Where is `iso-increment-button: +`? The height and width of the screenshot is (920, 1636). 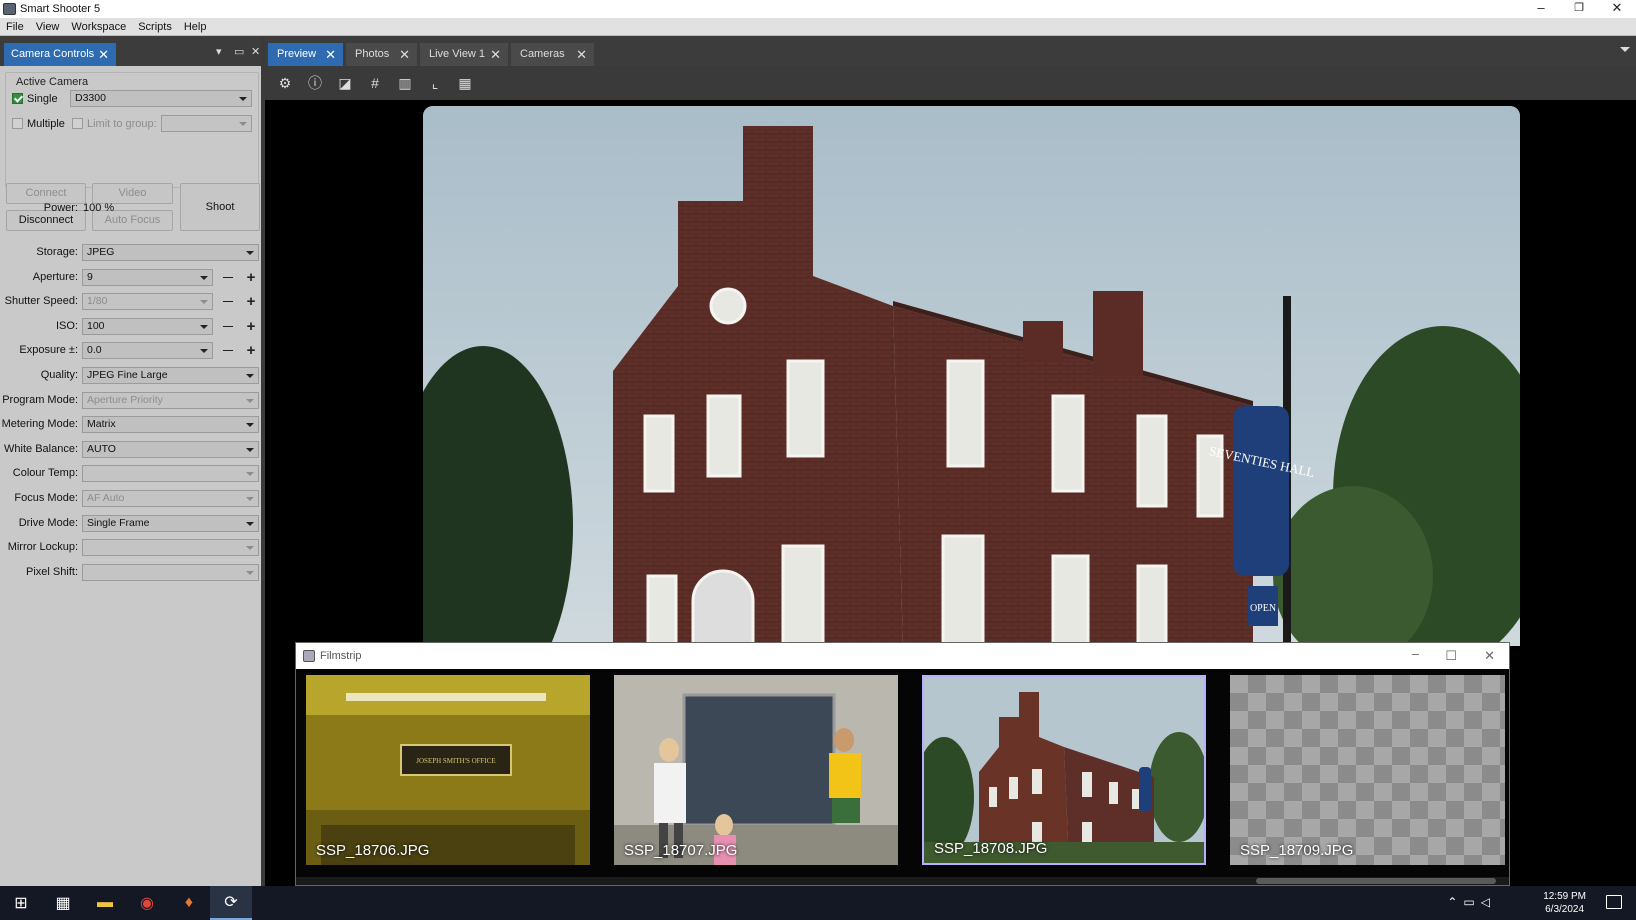
iso-increment-button: + is located at coordinates (251, 326).